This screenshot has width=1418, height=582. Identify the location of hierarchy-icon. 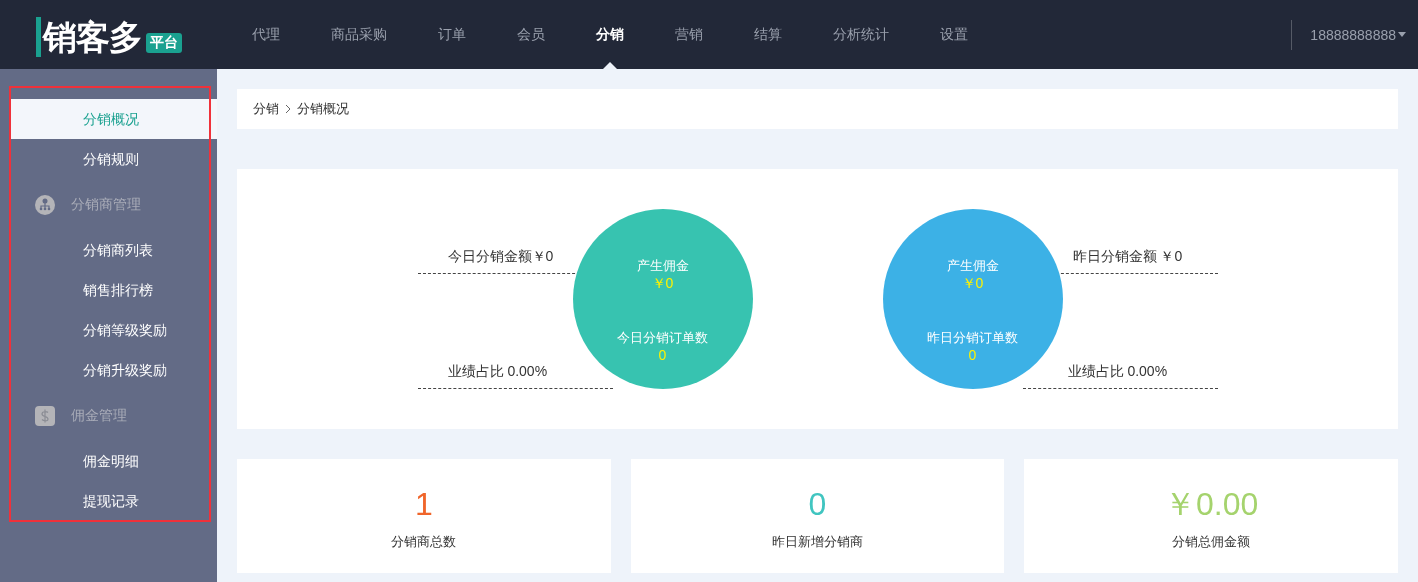
(45, 205).